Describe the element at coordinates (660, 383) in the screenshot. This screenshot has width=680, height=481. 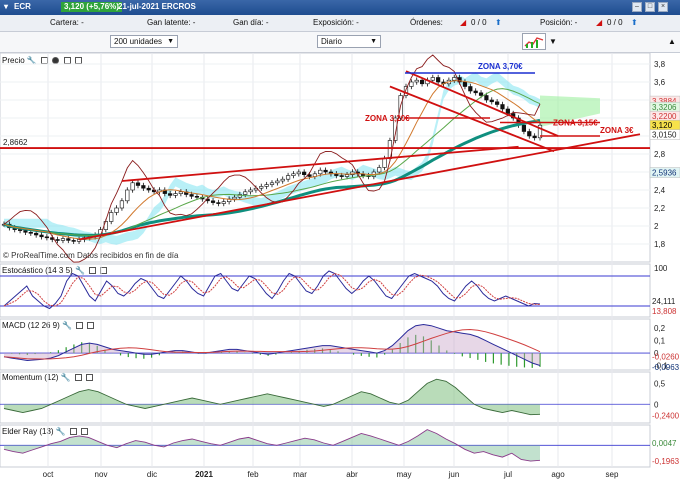
I see `momentum-tick-label: 0,5` at that location.